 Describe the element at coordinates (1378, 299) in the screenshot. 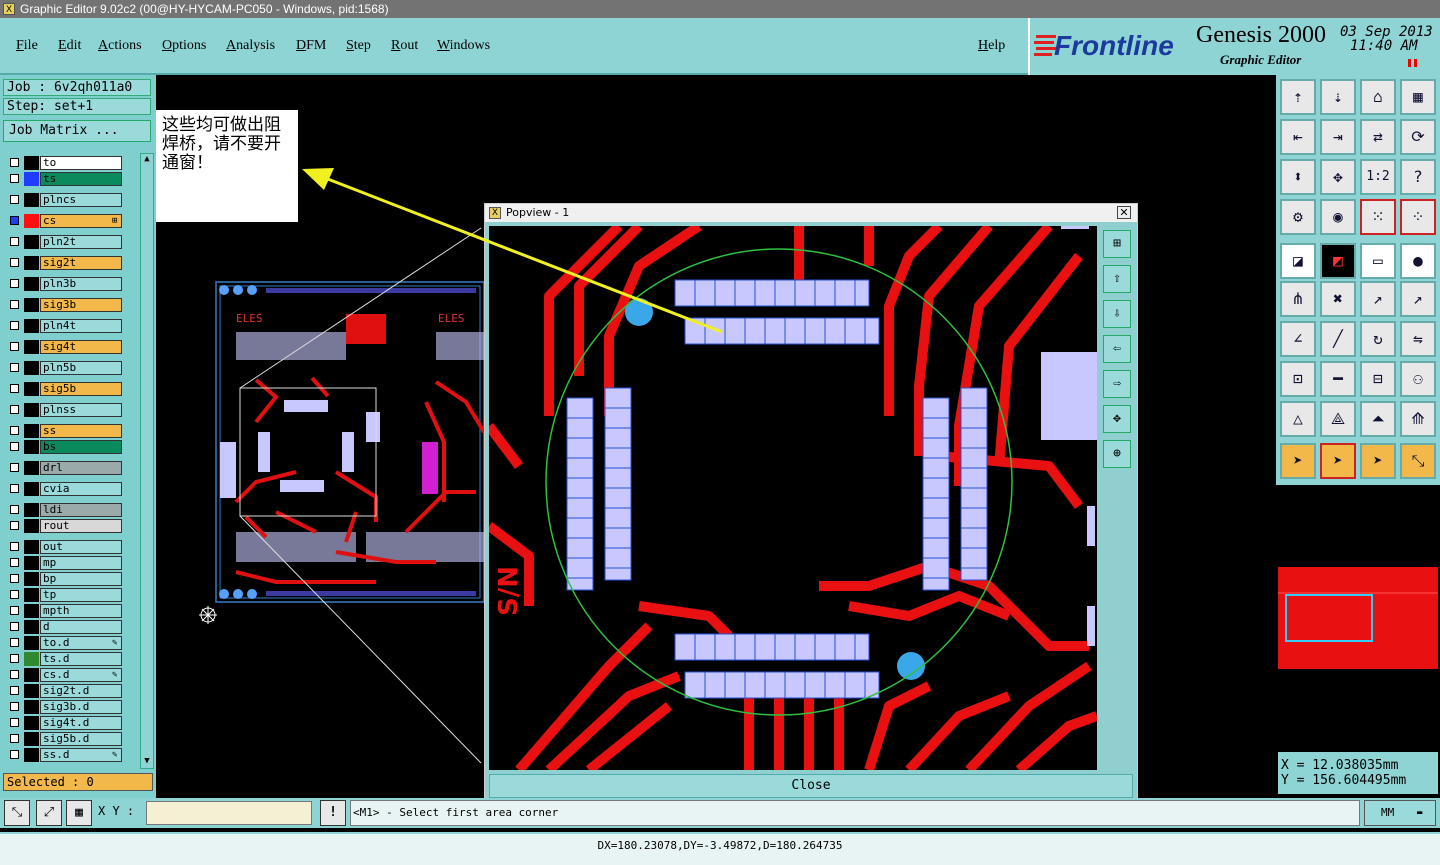

I see `move-point-icon: ↗` at that location.